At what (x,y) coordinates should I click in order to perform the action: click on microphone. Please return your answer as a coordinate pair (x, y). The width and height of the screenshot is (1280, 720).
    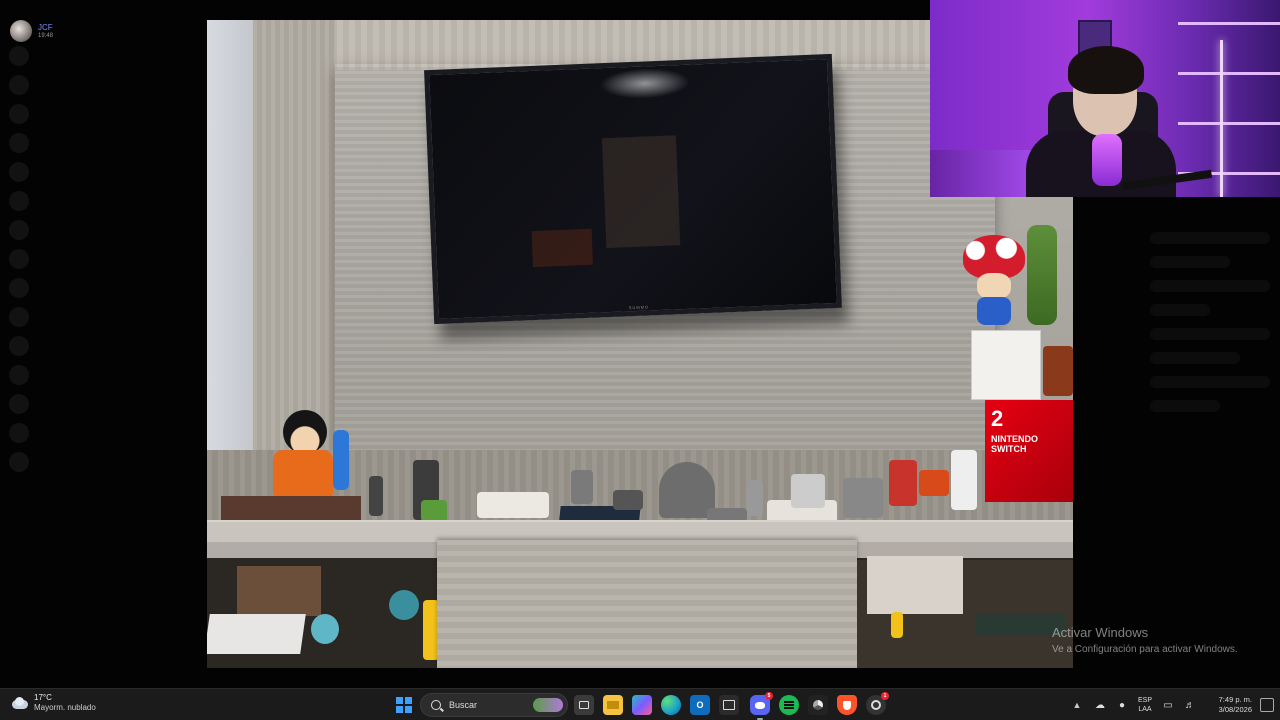
    Looking at the image, I should click on (1107, 160).